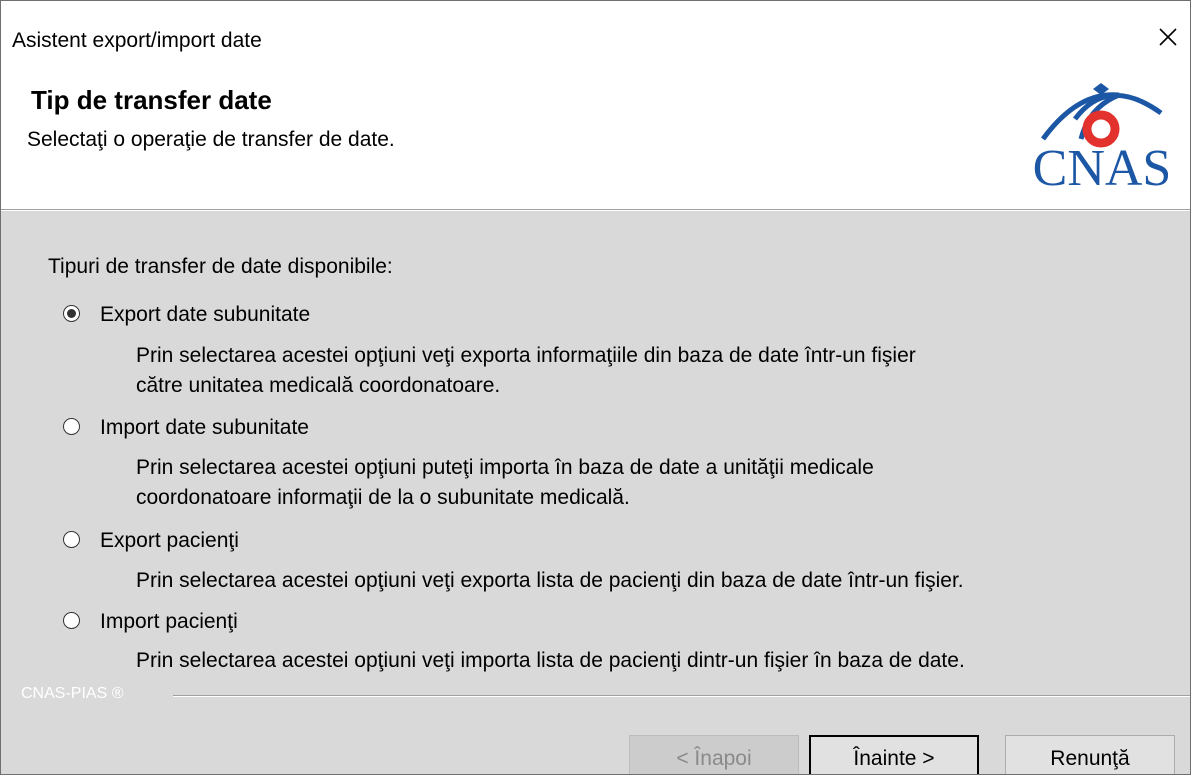  I want to click on radio-import-date-subunitate, so click(71, 426).